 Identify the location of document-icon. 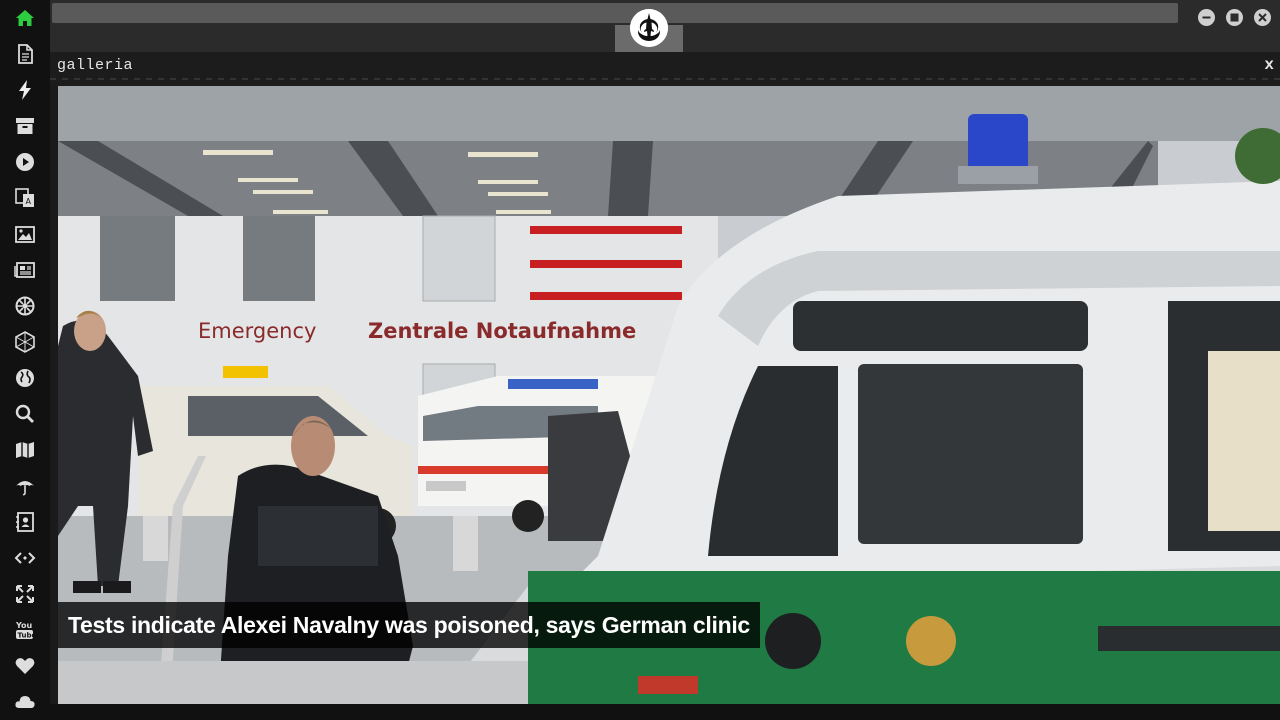
(25, 54).